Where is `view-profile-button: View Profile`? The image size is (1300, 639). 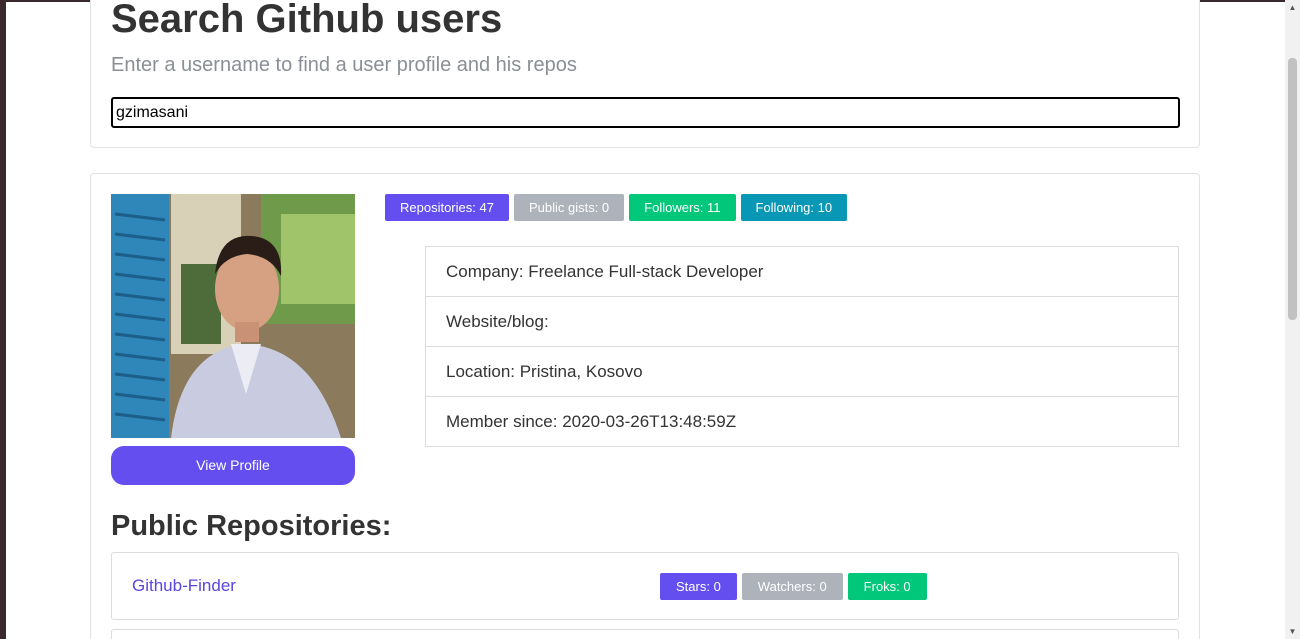 view-profile-button: View Profile is located at coordinates (233, 465).